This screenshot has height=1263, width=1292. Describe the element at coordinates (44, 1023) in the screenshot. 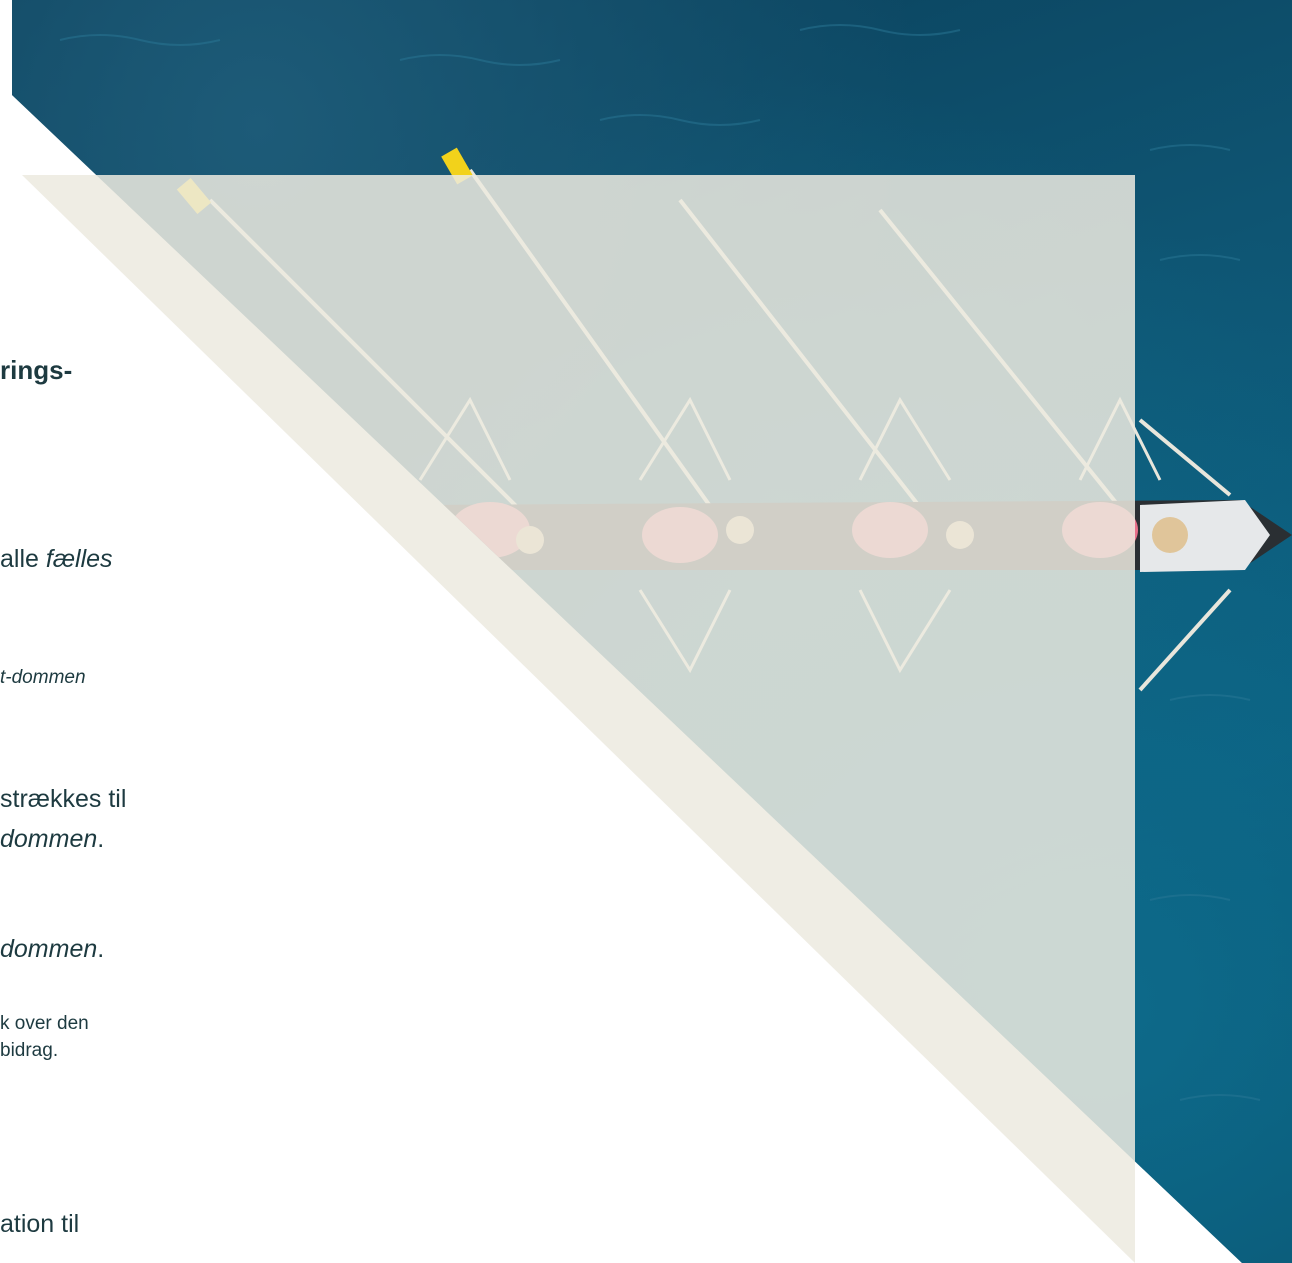

I see `text-line-6: k over den` at that location.